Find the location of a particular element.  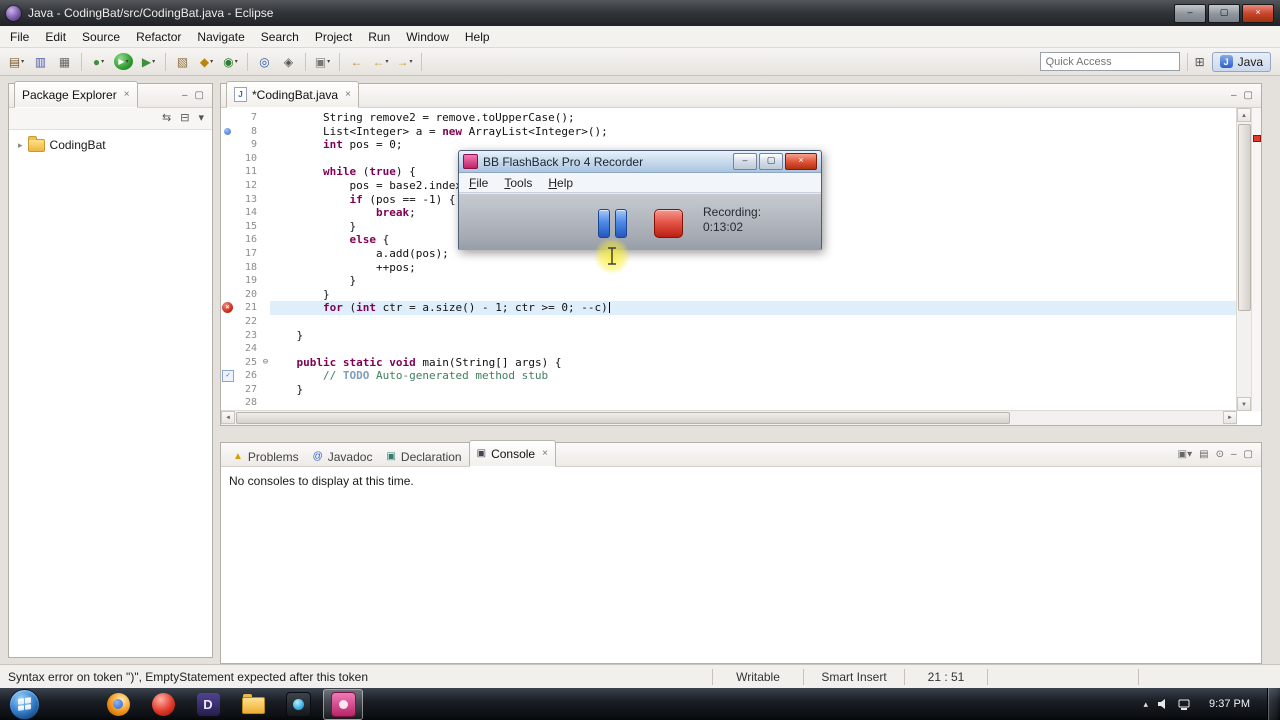

tab-package-explorer: Package Explorer × is located at coordinates (76, 94).